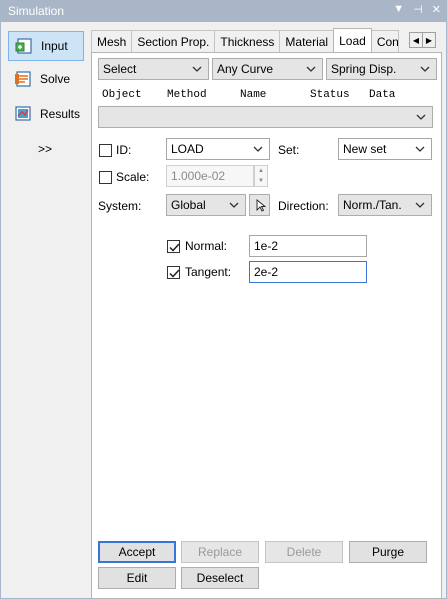 The width and height of the screenshot is (447, 599). What do you see at coordinates (55, 79) in the screenshot?
I see `sidebar-item-label: Solve` at bounding box center [55, 79].